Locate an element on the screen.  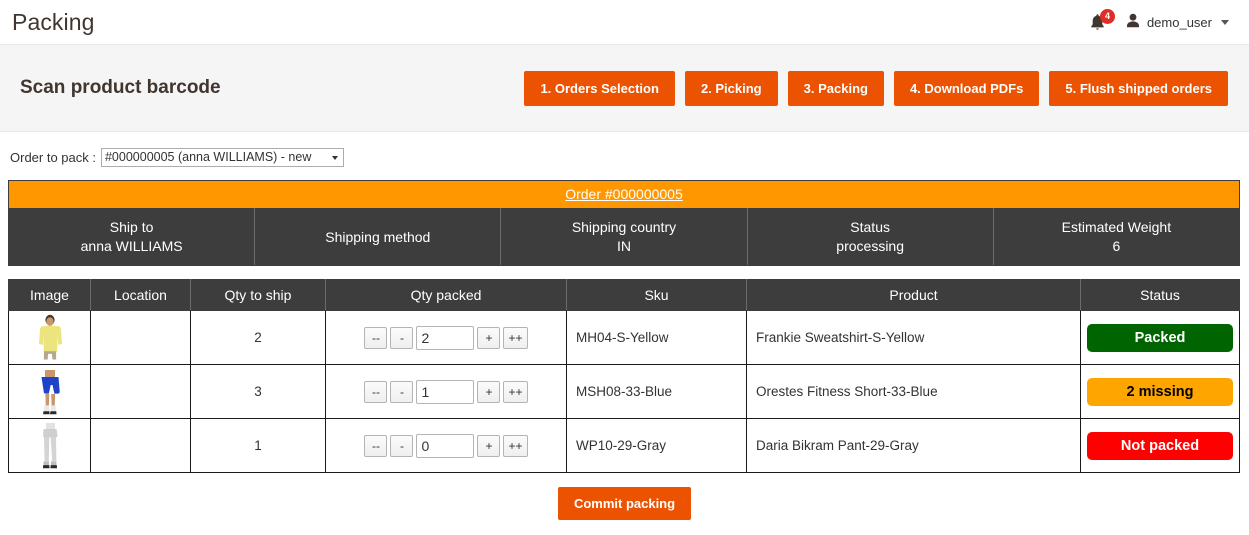
column-header-qty-to-ship: Qty to ship is located at coordinates (258, 295).